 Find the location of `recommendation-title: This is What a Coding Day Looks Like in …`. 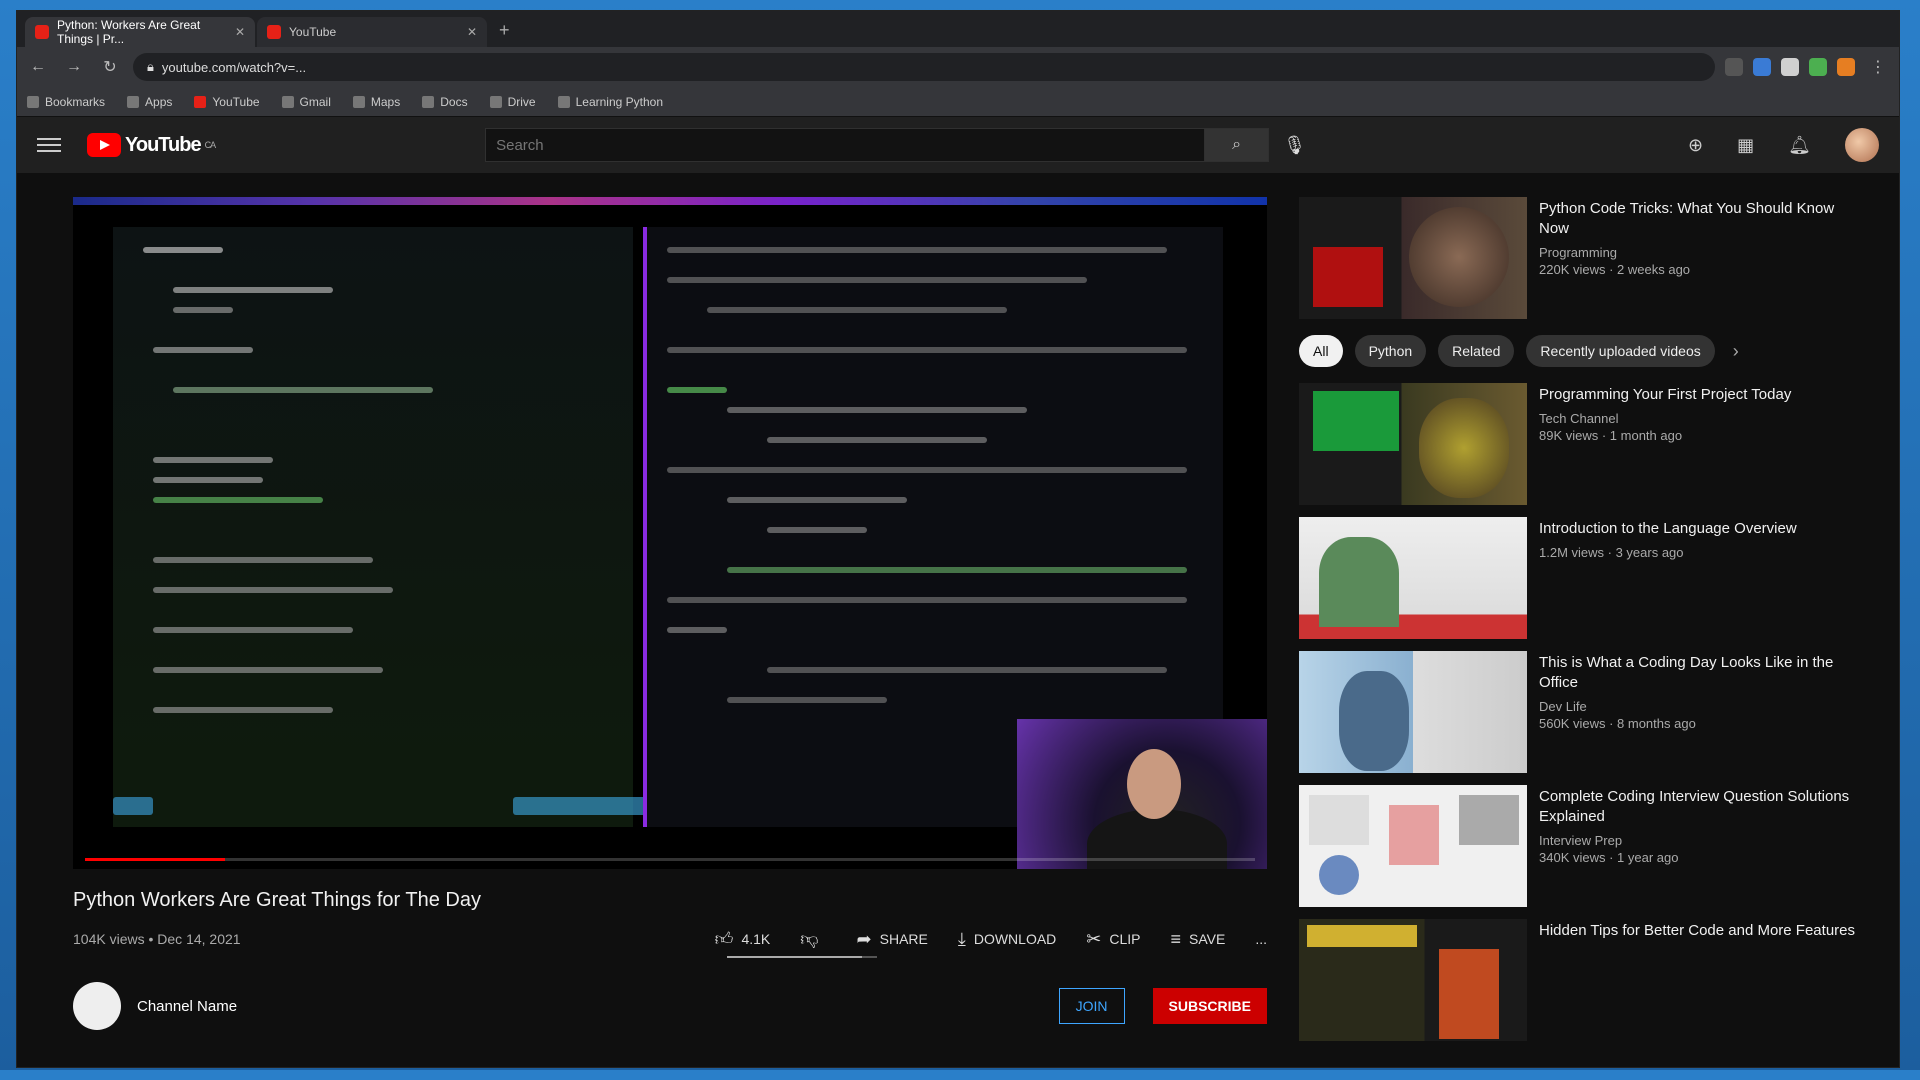

recommendation-title: This is What a Coding Day Looks Like in … is located at coordinates (1699, 673).